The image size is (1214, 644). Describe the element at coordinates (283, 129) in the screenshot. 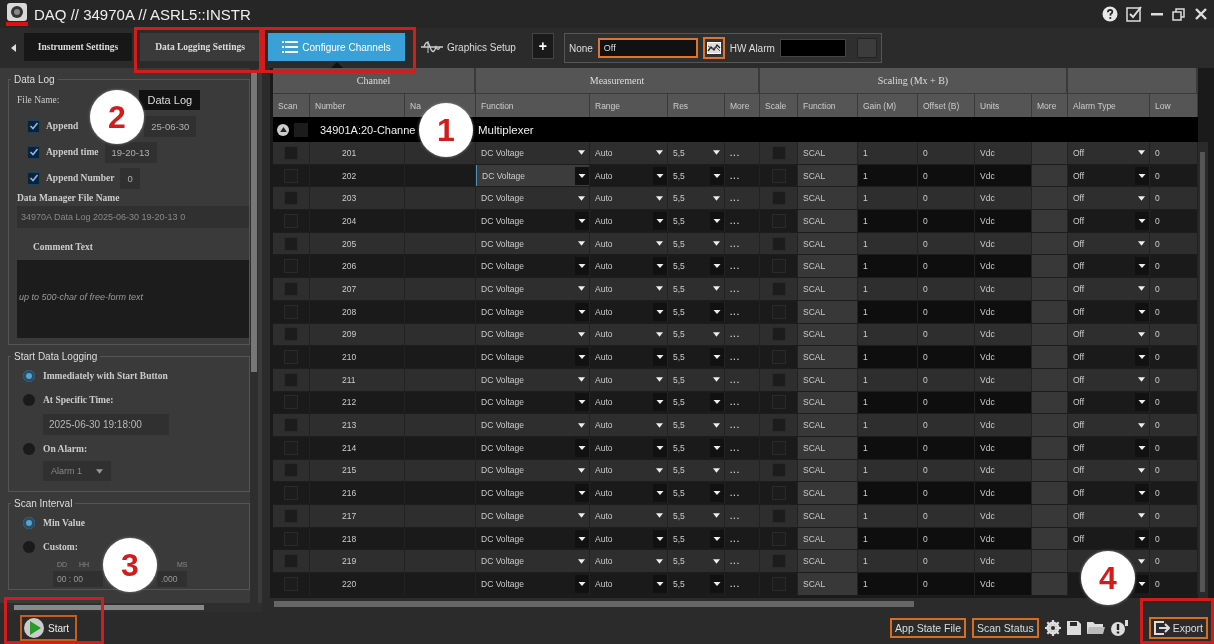

I see `collapse-button` at that location.